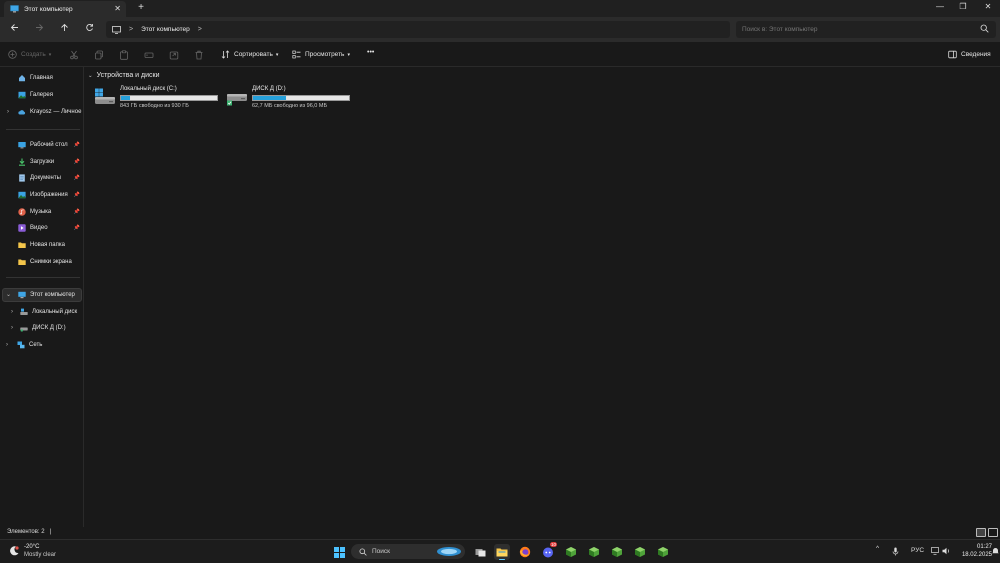 The width and height of the screenshot is (1000, 563). Describe the element at coordinates (64, 29) in the screenshot. I see `up-button` at that location.